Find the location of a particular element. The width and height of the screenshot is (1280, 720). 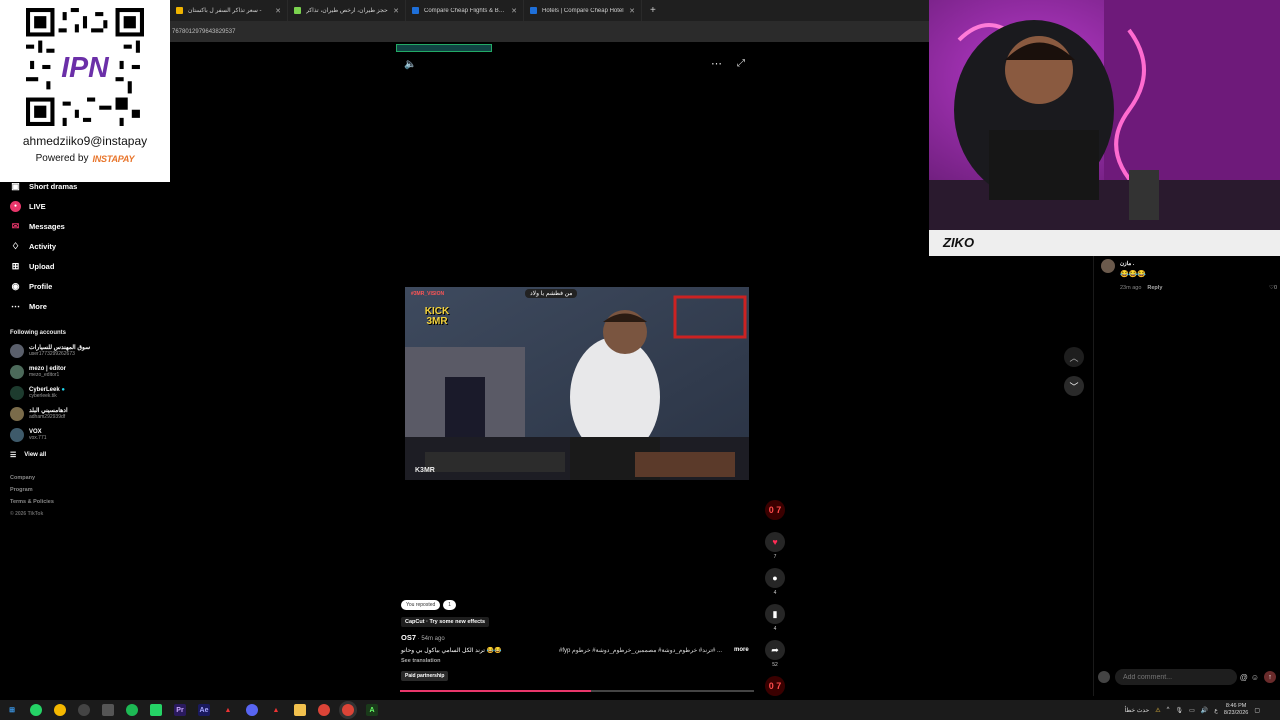

view-all-button: ☰ View all is located at coordinates (55, 455).